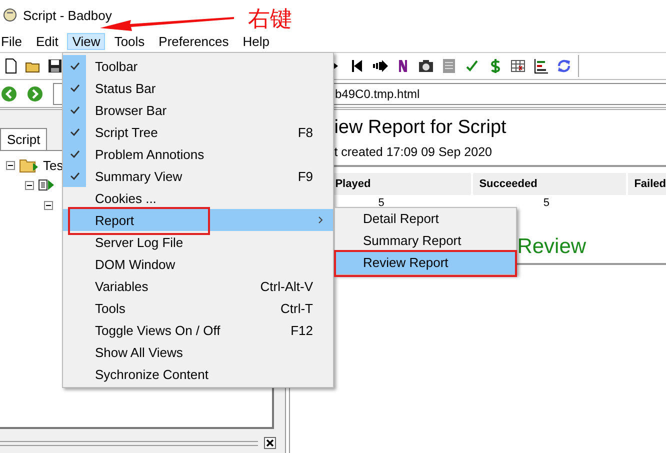 Image resolution: width=666 pixels, height=453 pixels. I want to click on menu-item: Variables Ctrl-Alt-V, so click(198, 286).